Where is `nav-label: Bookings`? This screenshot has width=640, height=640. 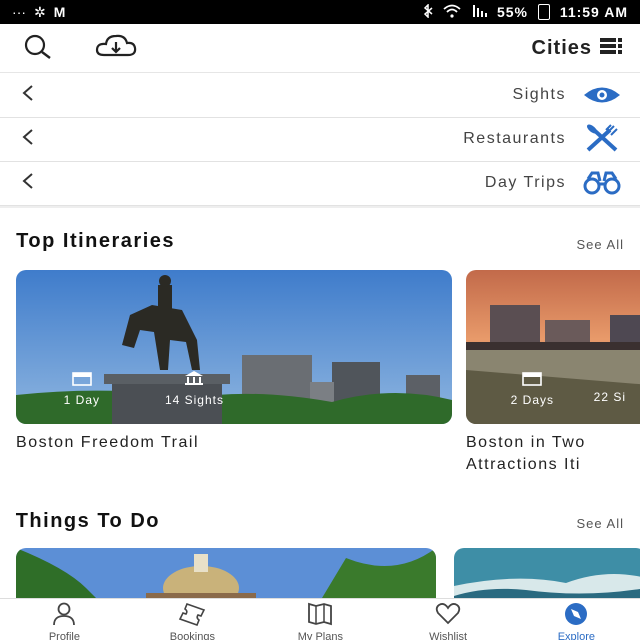
nav-label: Bookings is located at coordinates (192, 635).